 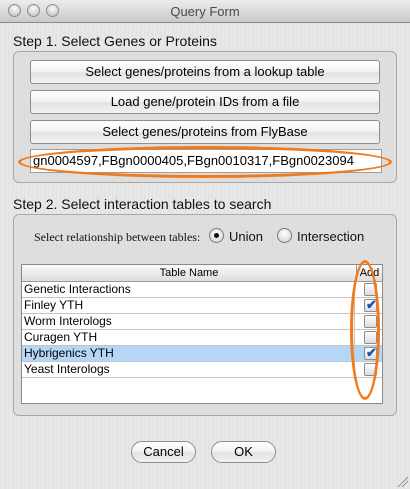 I want to click on window-title: Query Form, so click(x=205, y=11).